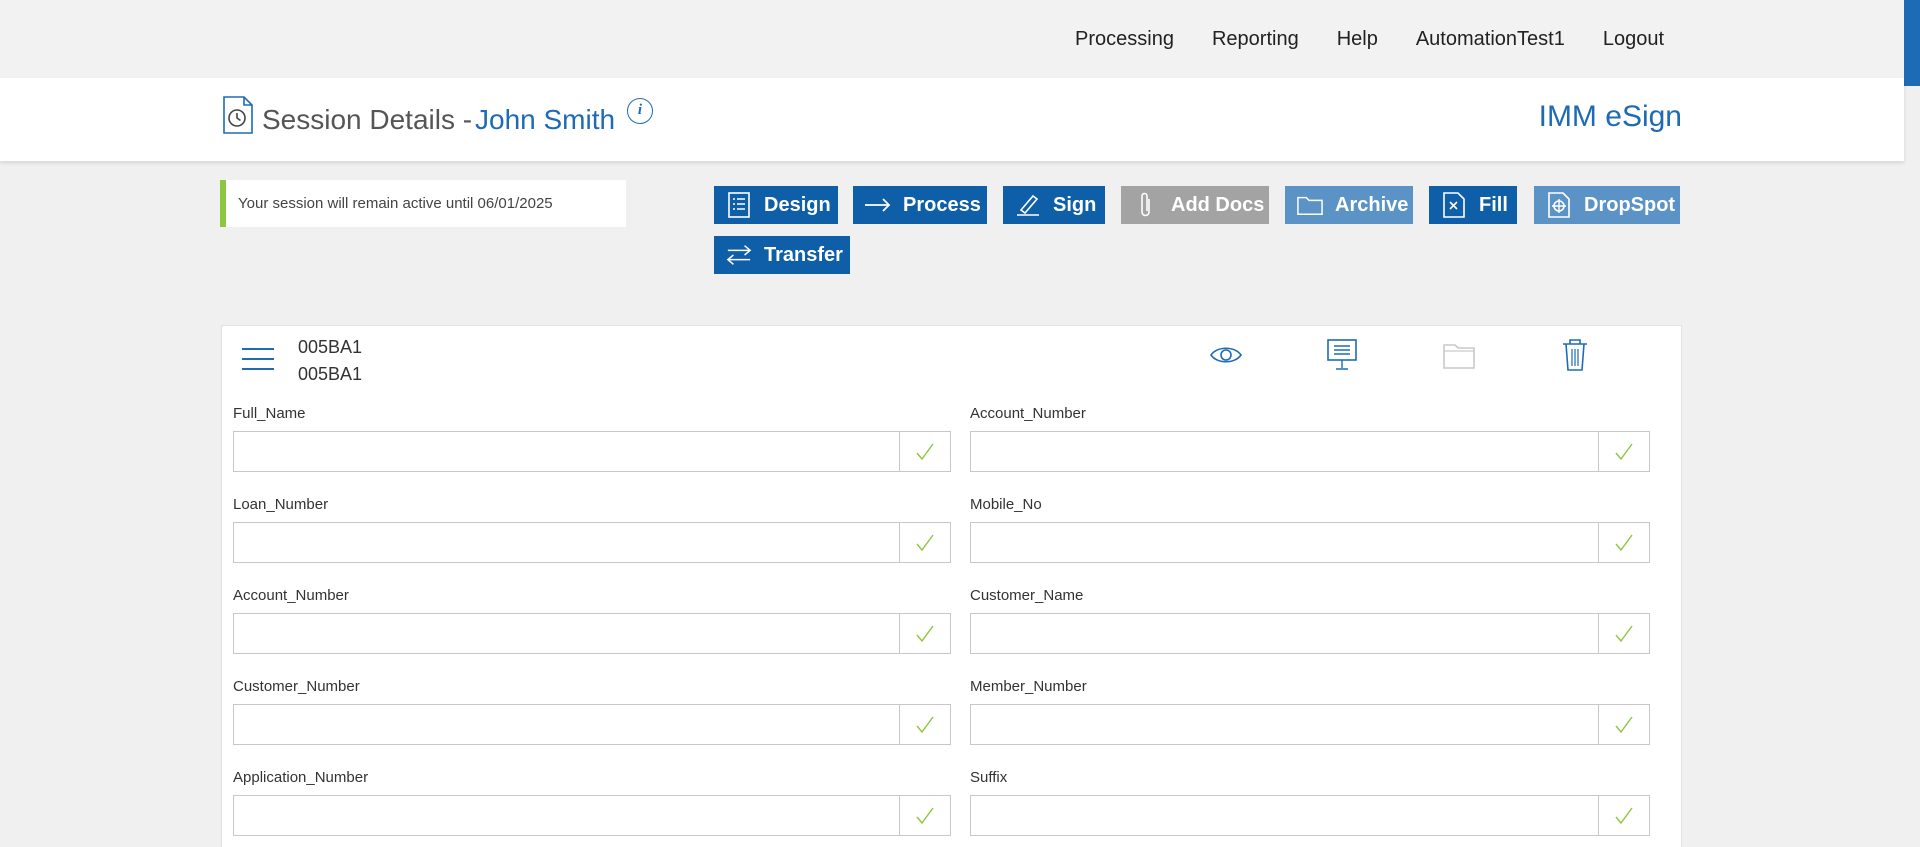 The image size is (1920, 847). I want to click on field-account-number: Account_Number, so click(1310, 438).